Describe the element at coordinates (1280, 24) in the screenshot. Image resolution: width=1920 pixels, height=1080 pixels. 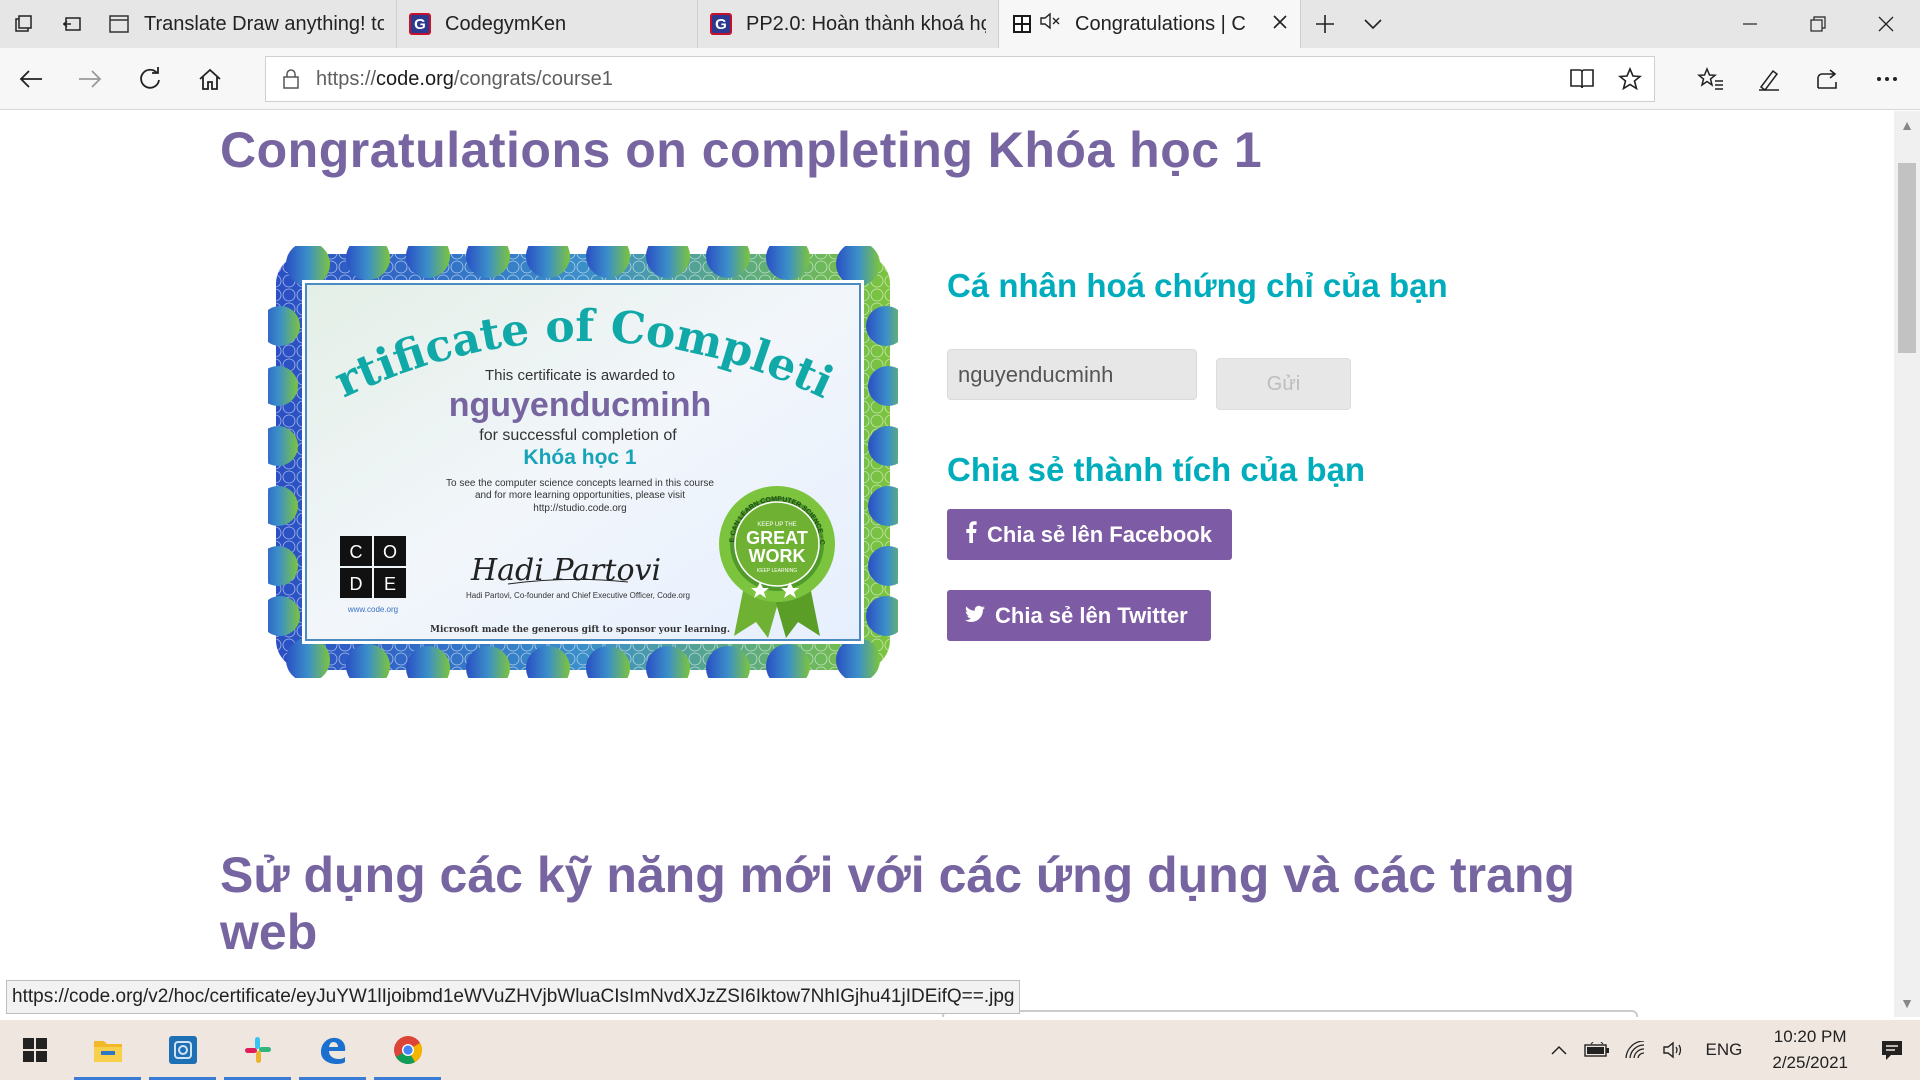
I see `close-tab-icon` at that location.